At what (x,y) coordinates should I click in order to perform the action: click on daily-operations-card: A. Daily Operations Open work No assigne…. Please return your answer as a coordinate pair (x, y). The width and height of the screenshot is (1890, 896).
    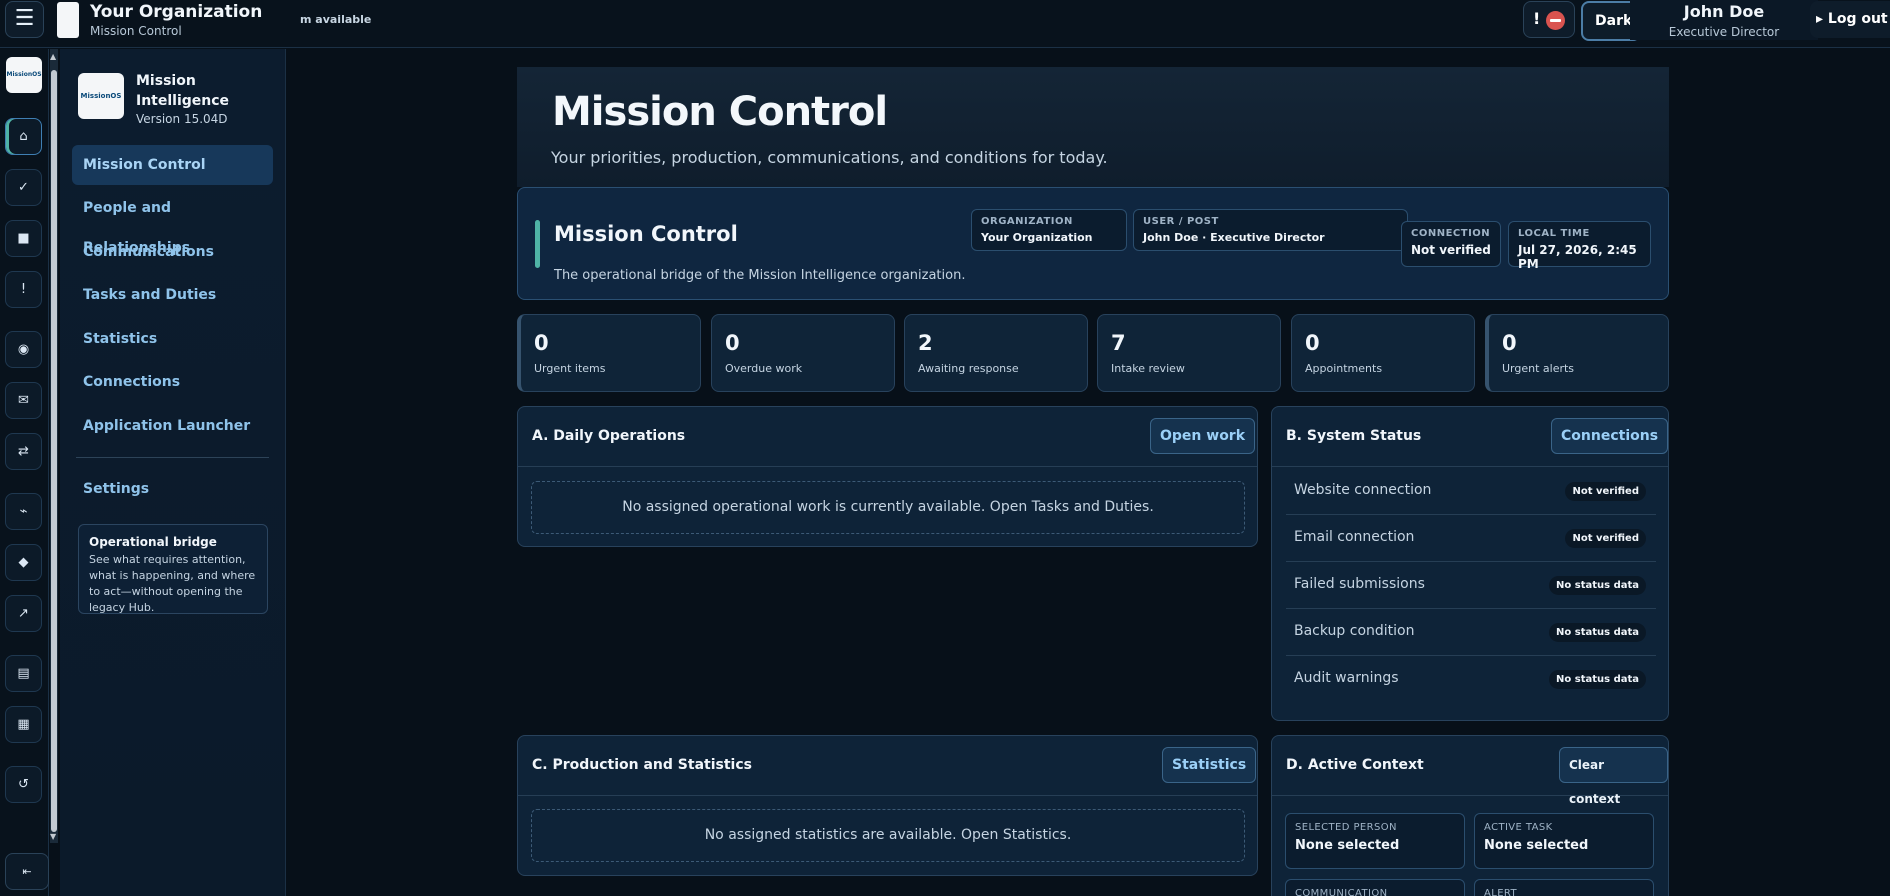
    Looking at the image, I should click on (887, 476).